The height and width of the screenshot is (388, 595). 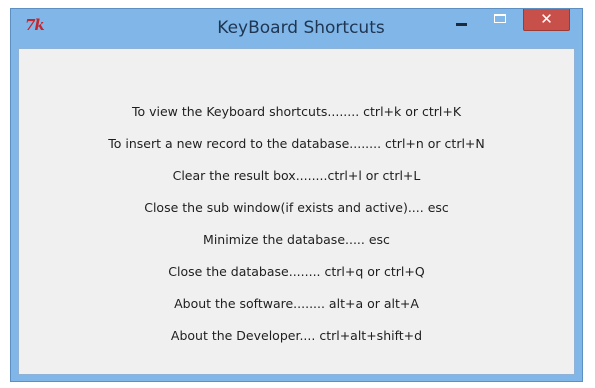 I want to click on maximize-button, so click(x=500, y=20).